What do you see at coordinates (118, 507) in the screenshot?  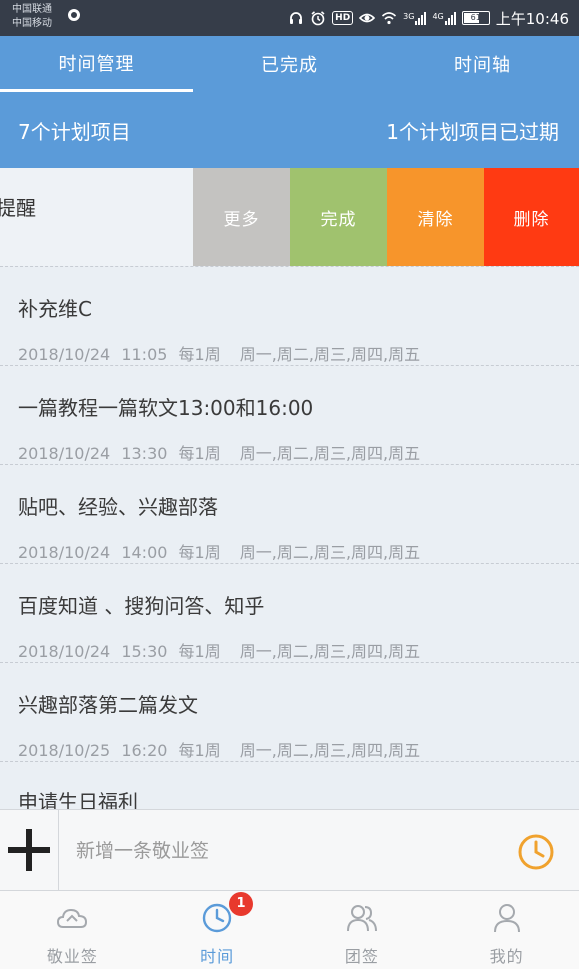 I see `item-title: 贴吧、经验、兴趣部落` at bounding box center [118, 507].